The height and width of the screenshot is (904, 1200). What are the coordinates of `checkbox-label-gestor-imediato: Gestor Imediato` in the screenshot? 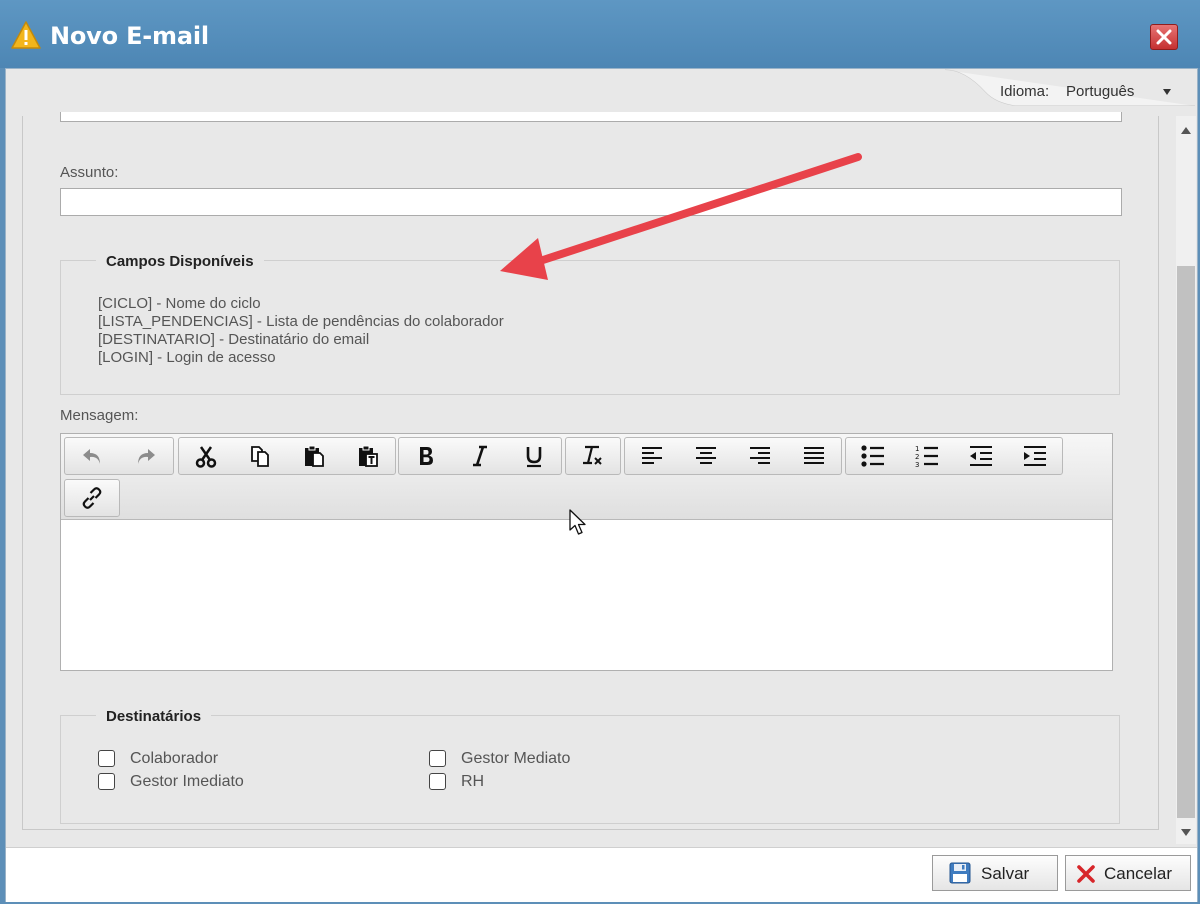 It's located at (187, 781).